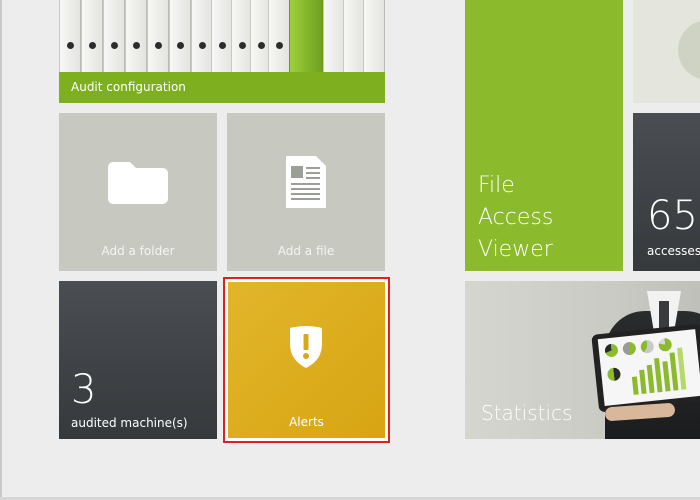 The width and height of the screenshot is (700, 500). Describe the element at coordinates (138, 183) in the screenshot. I see `folder-icon` at that location.